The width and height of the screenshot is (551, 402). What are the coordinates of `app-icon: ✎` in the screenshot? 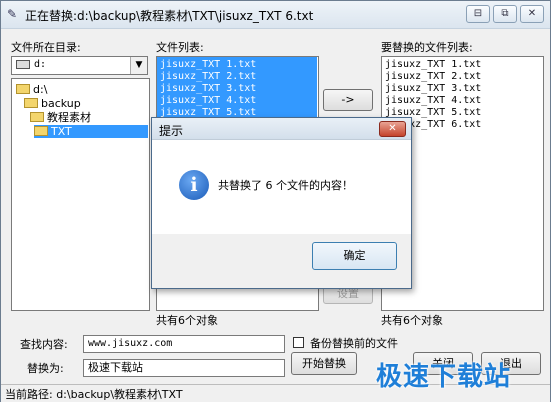 It's located at (12, 14).